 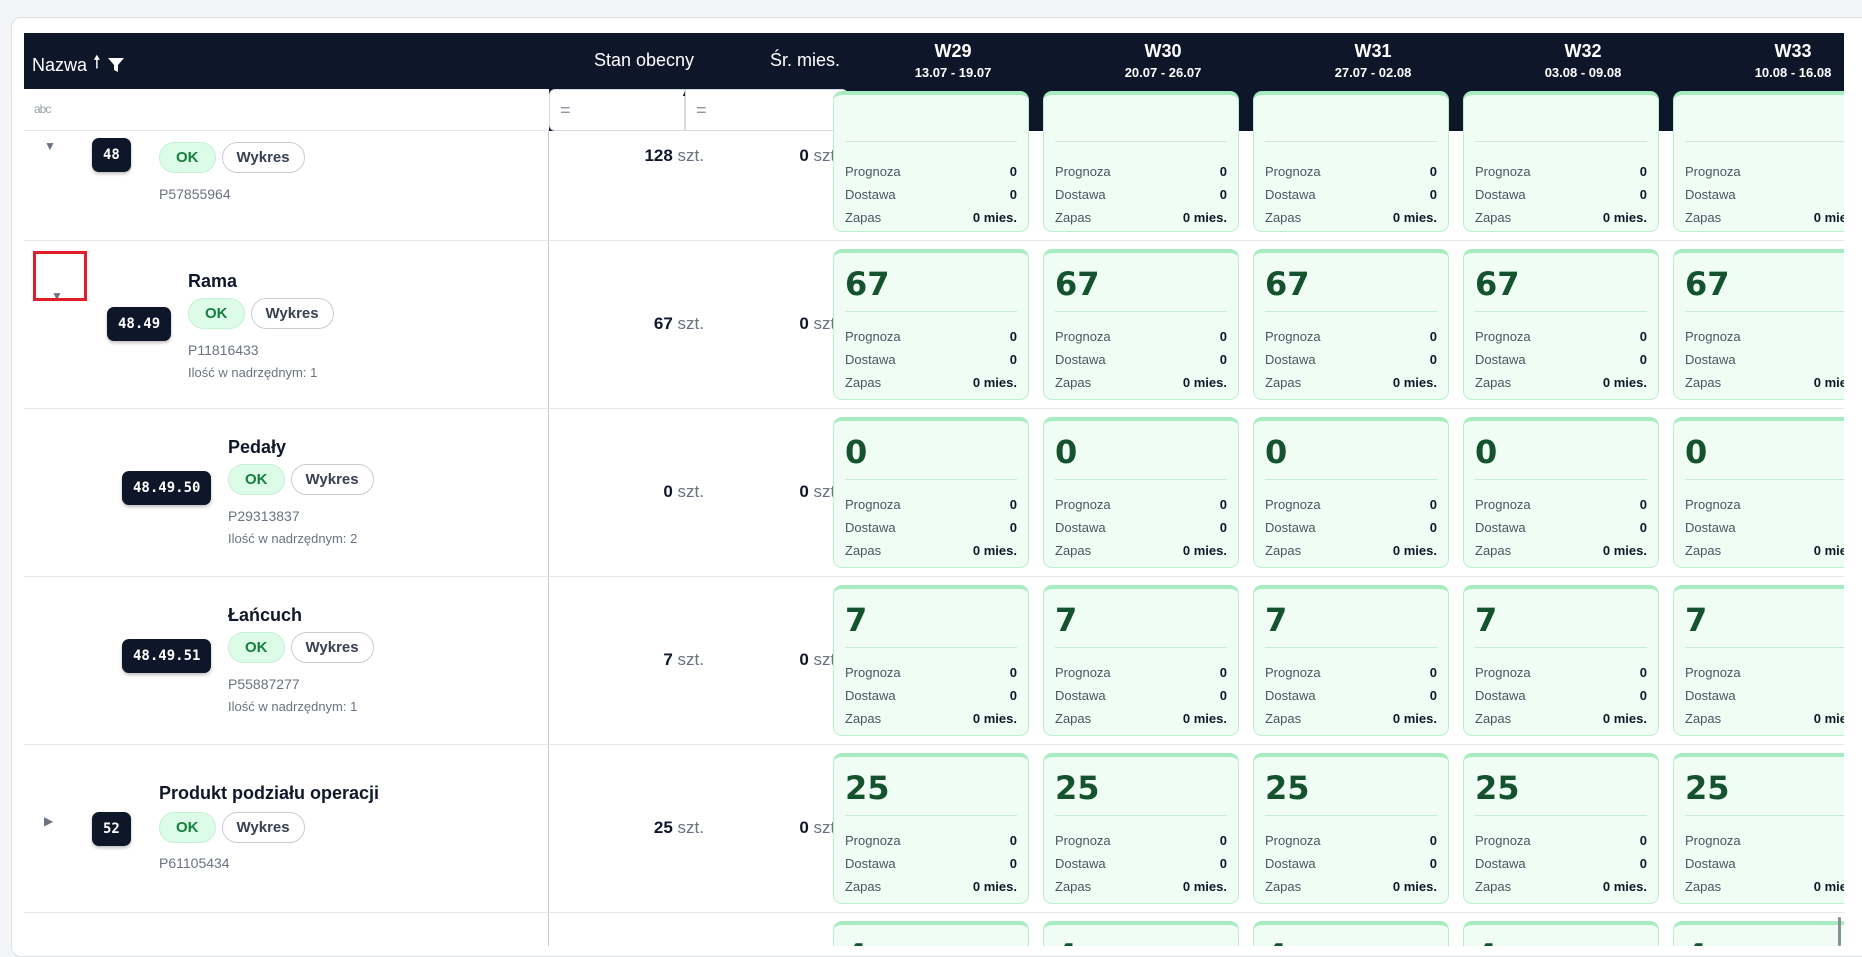 I want to click on vertical-scrollbar, so click(x=1839, y=931).